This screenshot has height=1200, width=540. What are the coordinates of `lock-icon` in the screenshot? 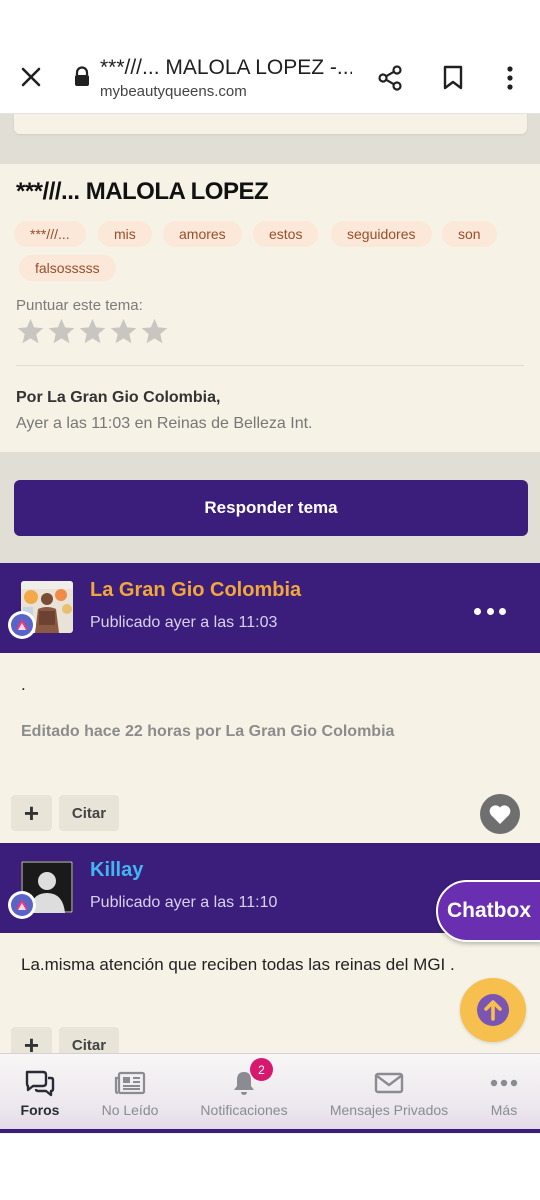 It's located at (82, 77).